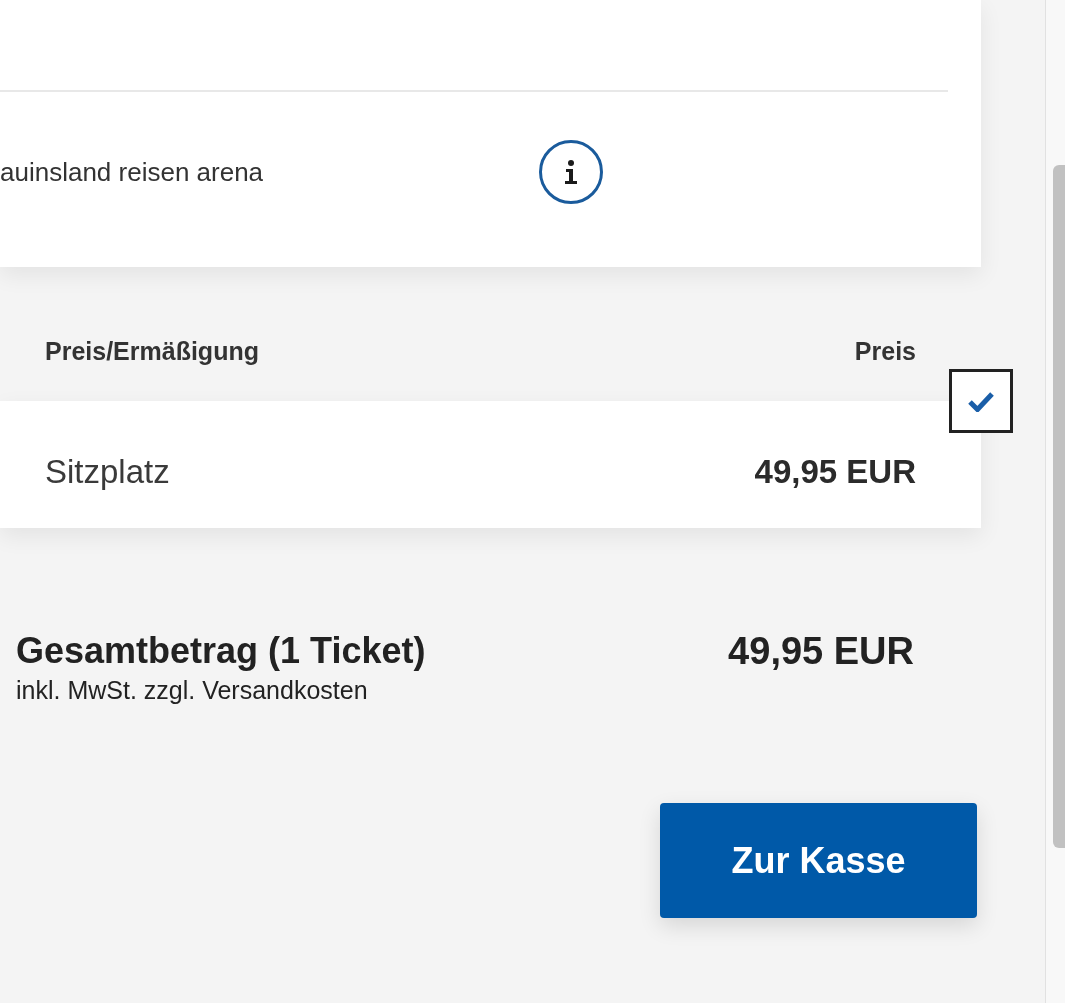 This screenshot has height=1003, width=1065. Describe the element at coordinates (221, 651) in the screenshot. I see `total-label: Gesamtbetrag (1 Ticket)` at that location.